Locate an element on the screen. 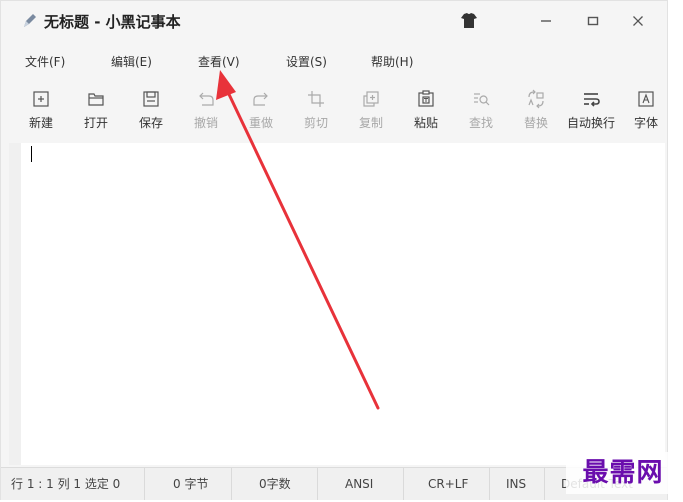 The image size is (683, 502). crop-cut-icon is located at coordinates (316, 99).